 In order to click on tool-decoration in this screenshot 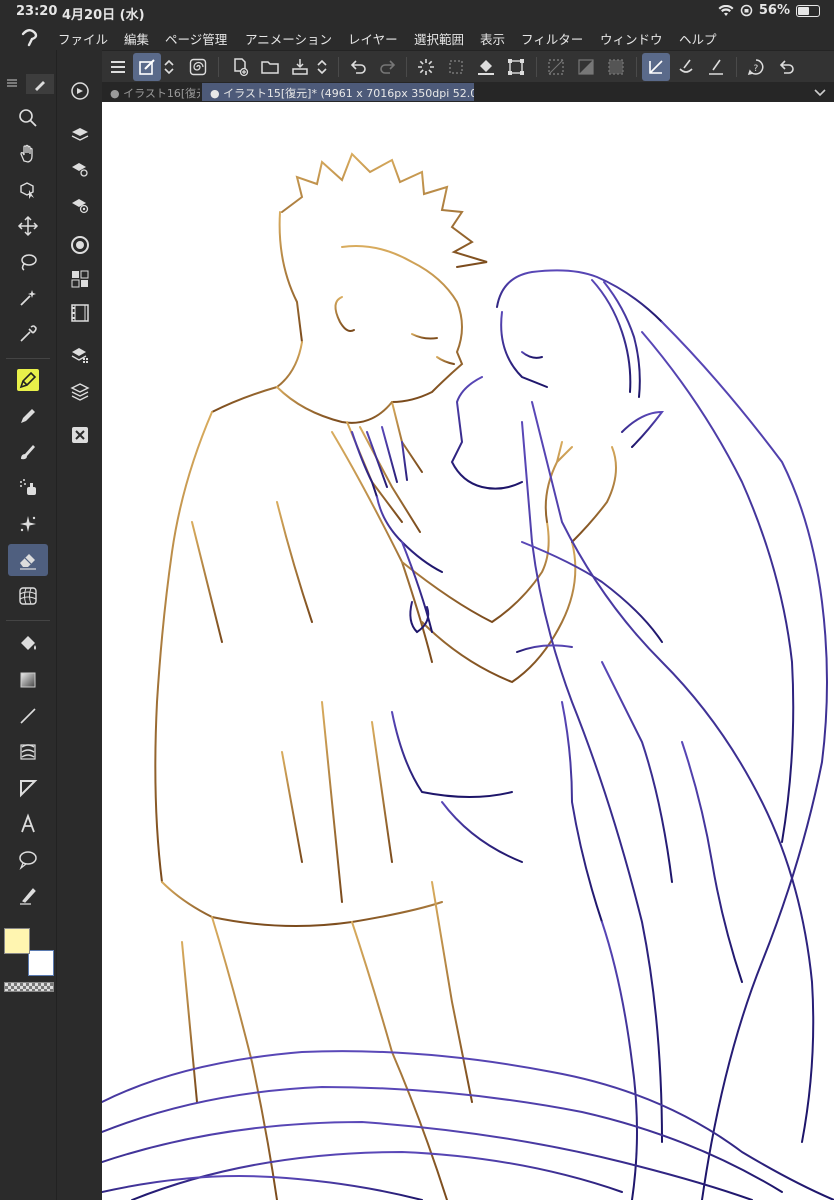, I will do `click(28, 524)`.